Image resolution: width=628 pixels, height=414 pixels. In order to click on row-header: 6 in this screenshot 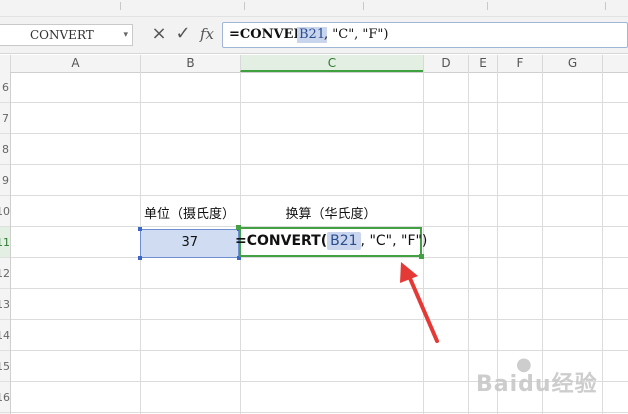, I will do `click(5, 87)`.